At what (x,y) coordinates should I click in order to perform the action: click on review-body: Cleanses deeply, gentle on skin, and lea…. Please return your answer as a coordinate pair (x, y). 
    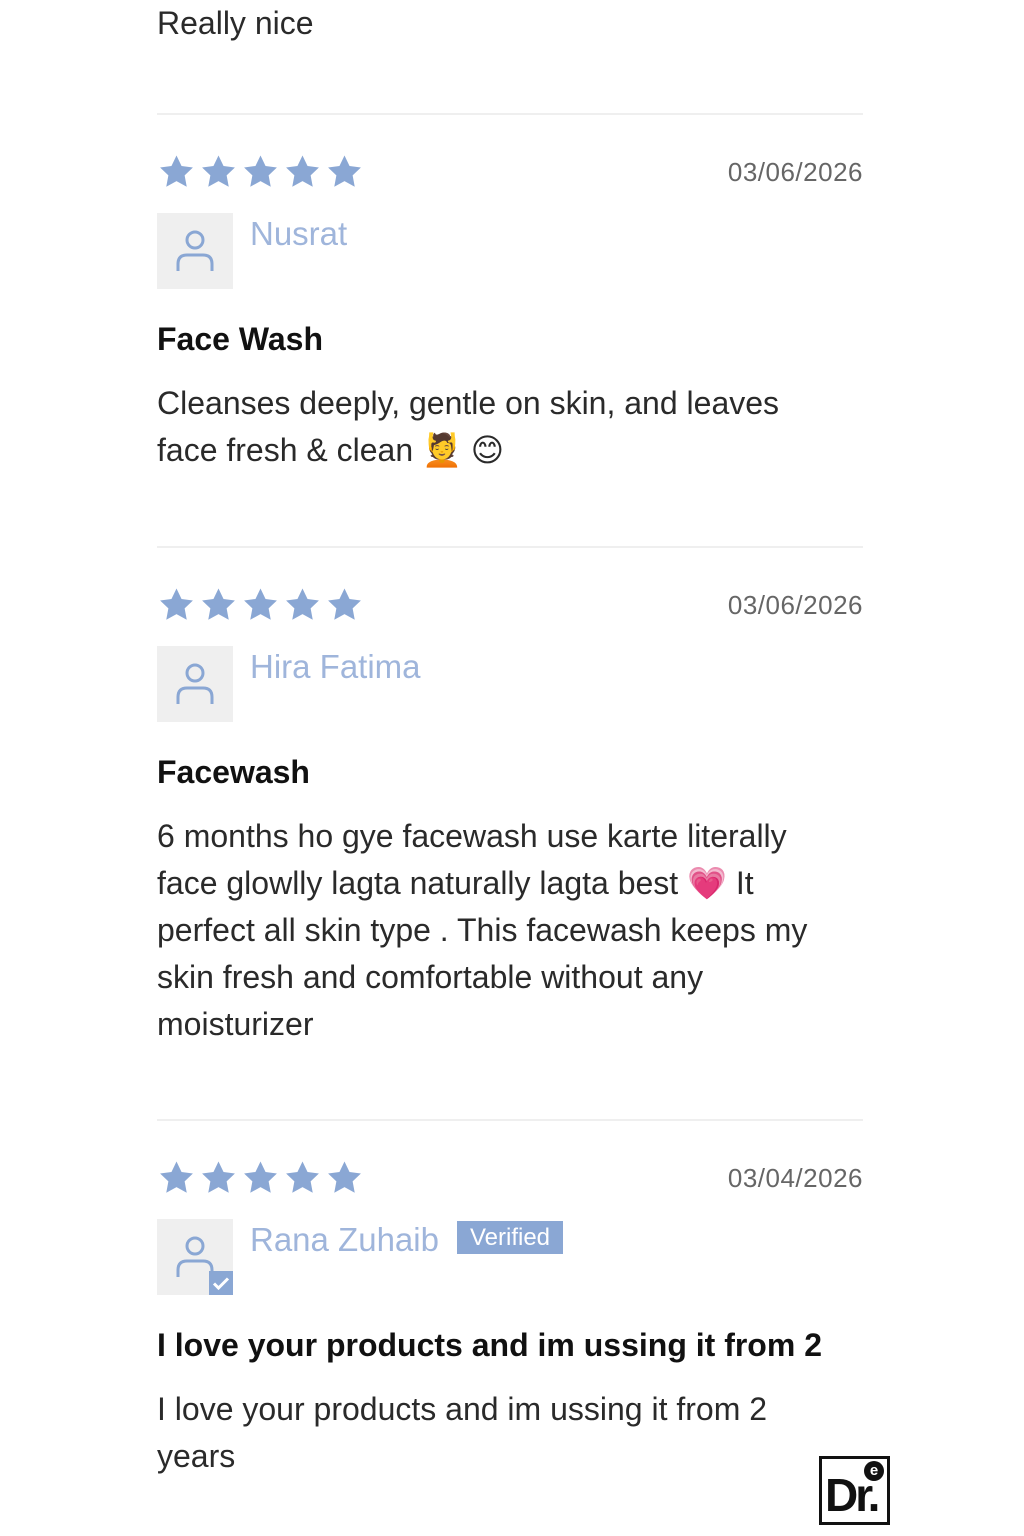
    Looking at the image, I should click on (468, 426).